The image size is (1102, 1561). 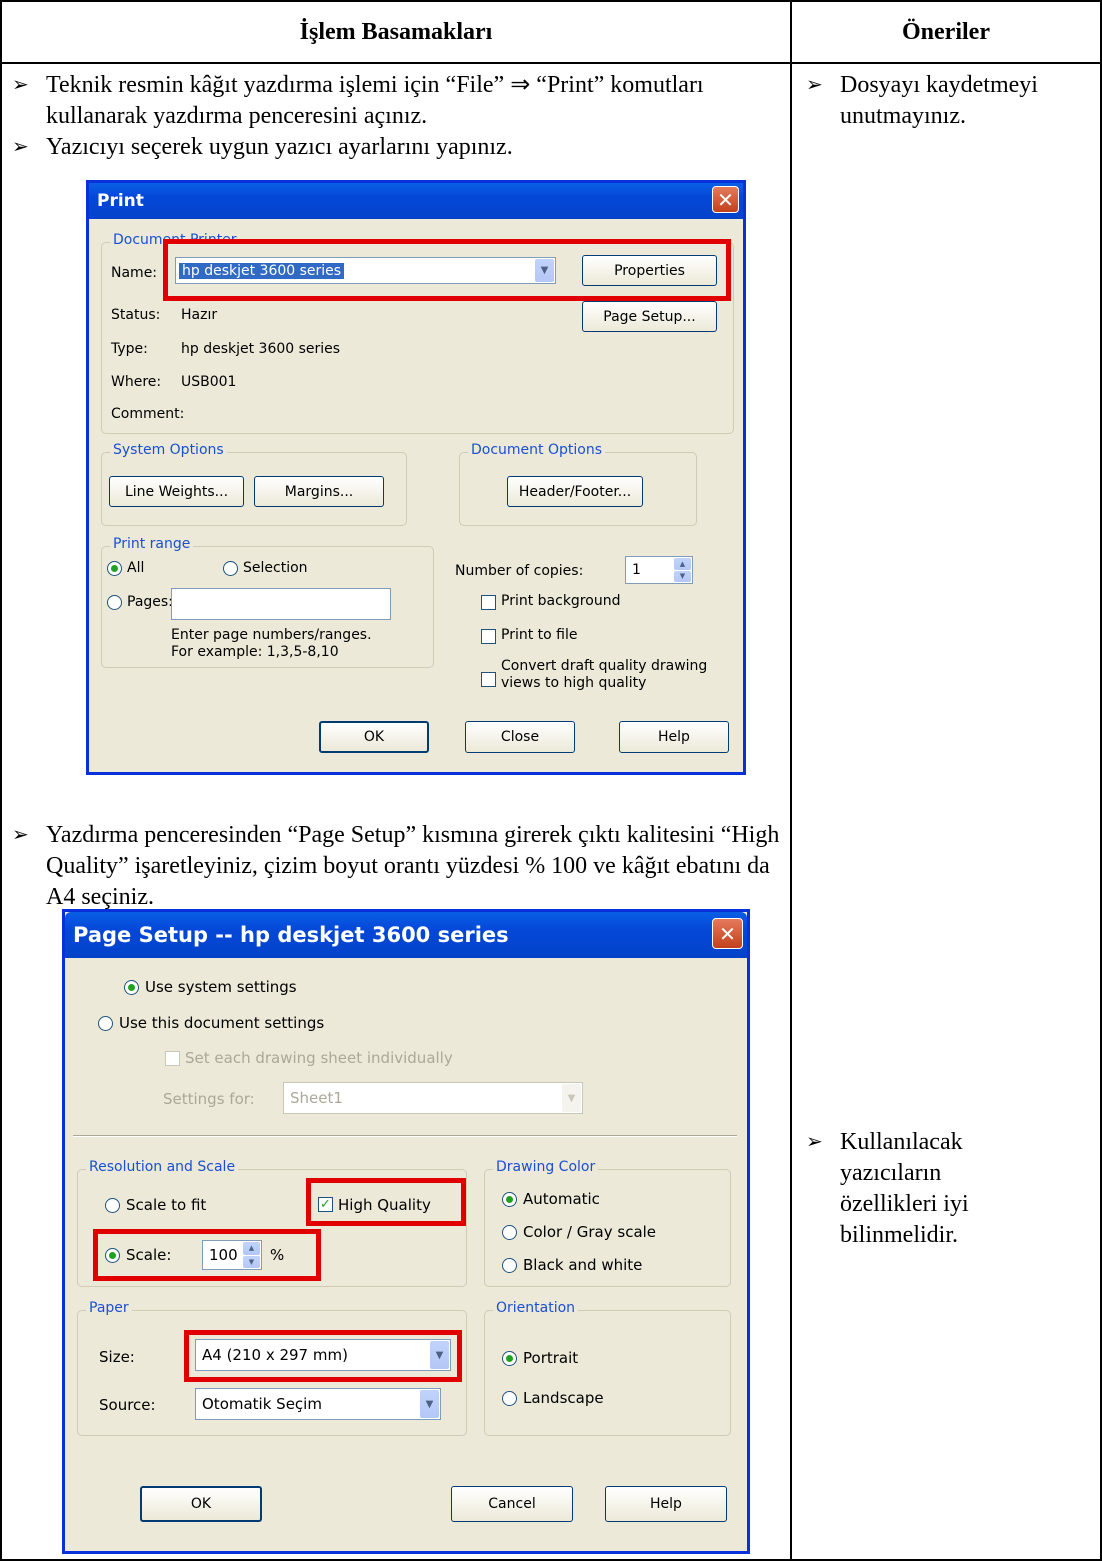 What do you see at coordinates (405, 1136) in the screenshot?
I see `divider` at bounding box center [405, 1136].